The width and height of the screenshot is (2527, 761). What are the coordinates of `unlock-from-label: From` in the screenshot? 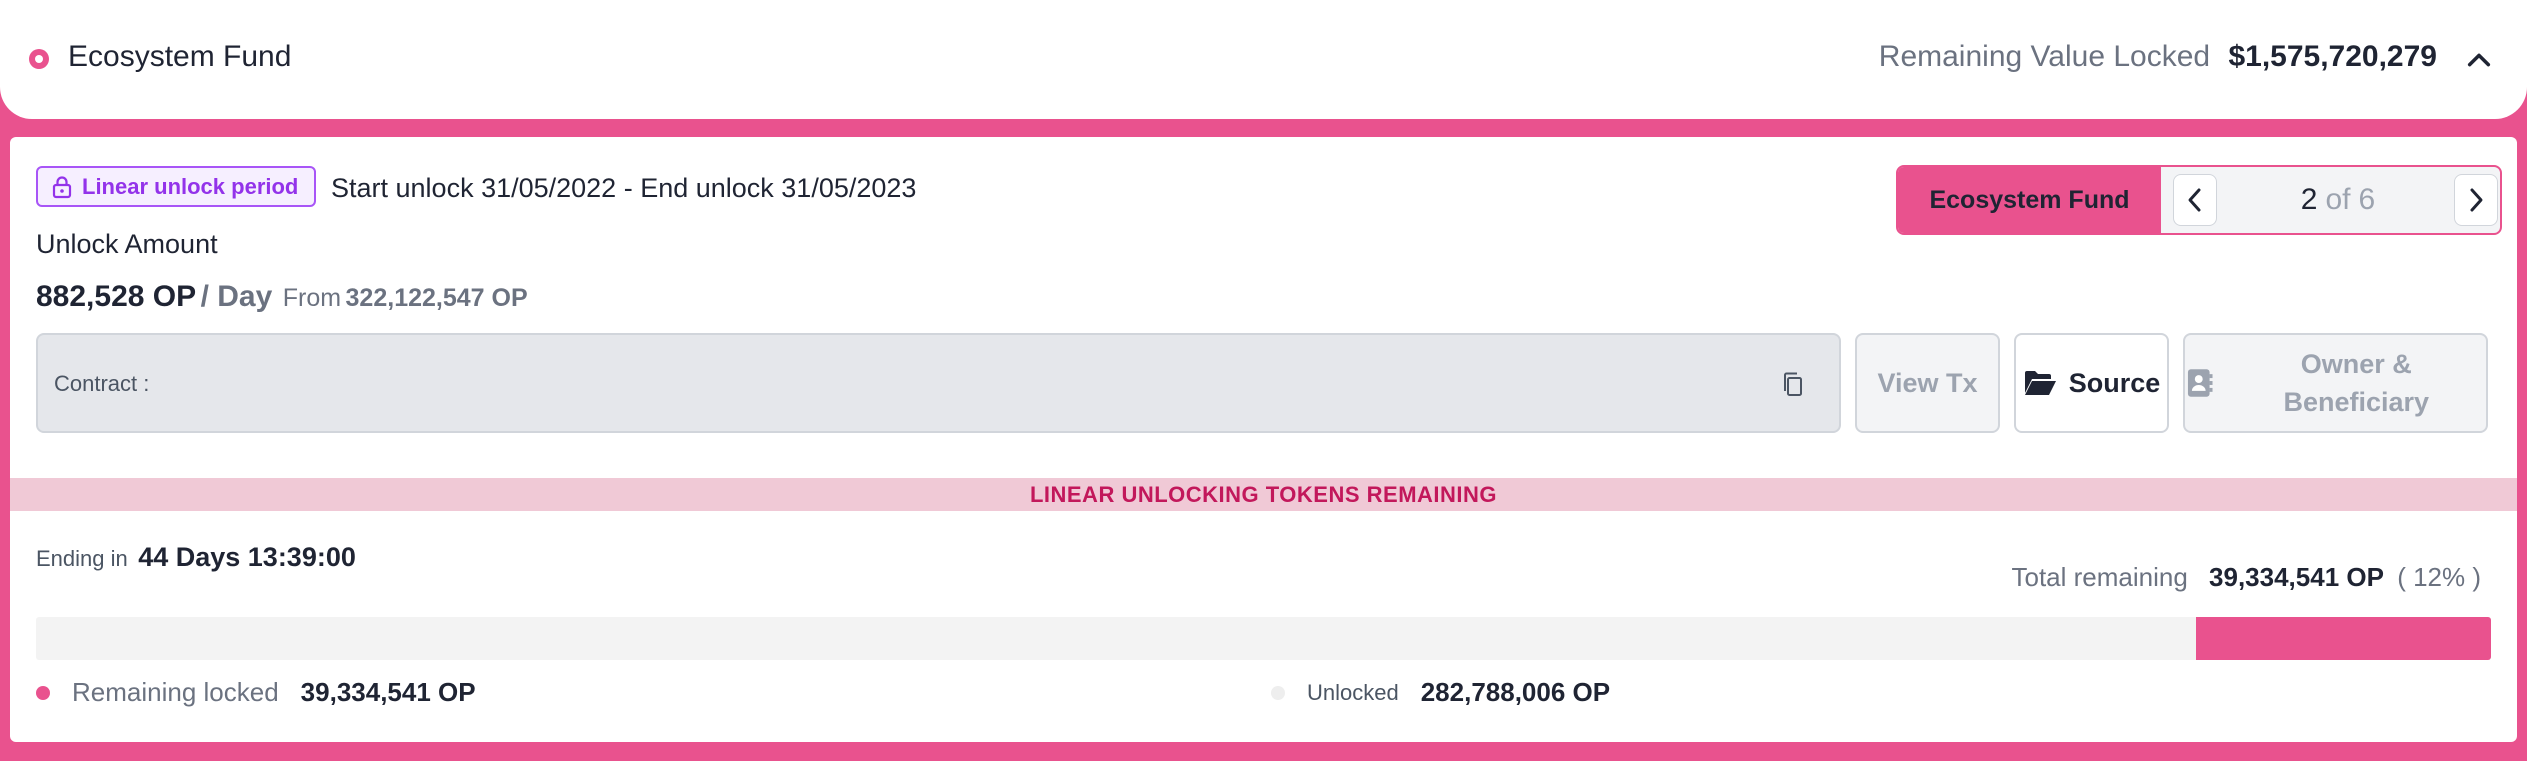 It's located at (312, 298).